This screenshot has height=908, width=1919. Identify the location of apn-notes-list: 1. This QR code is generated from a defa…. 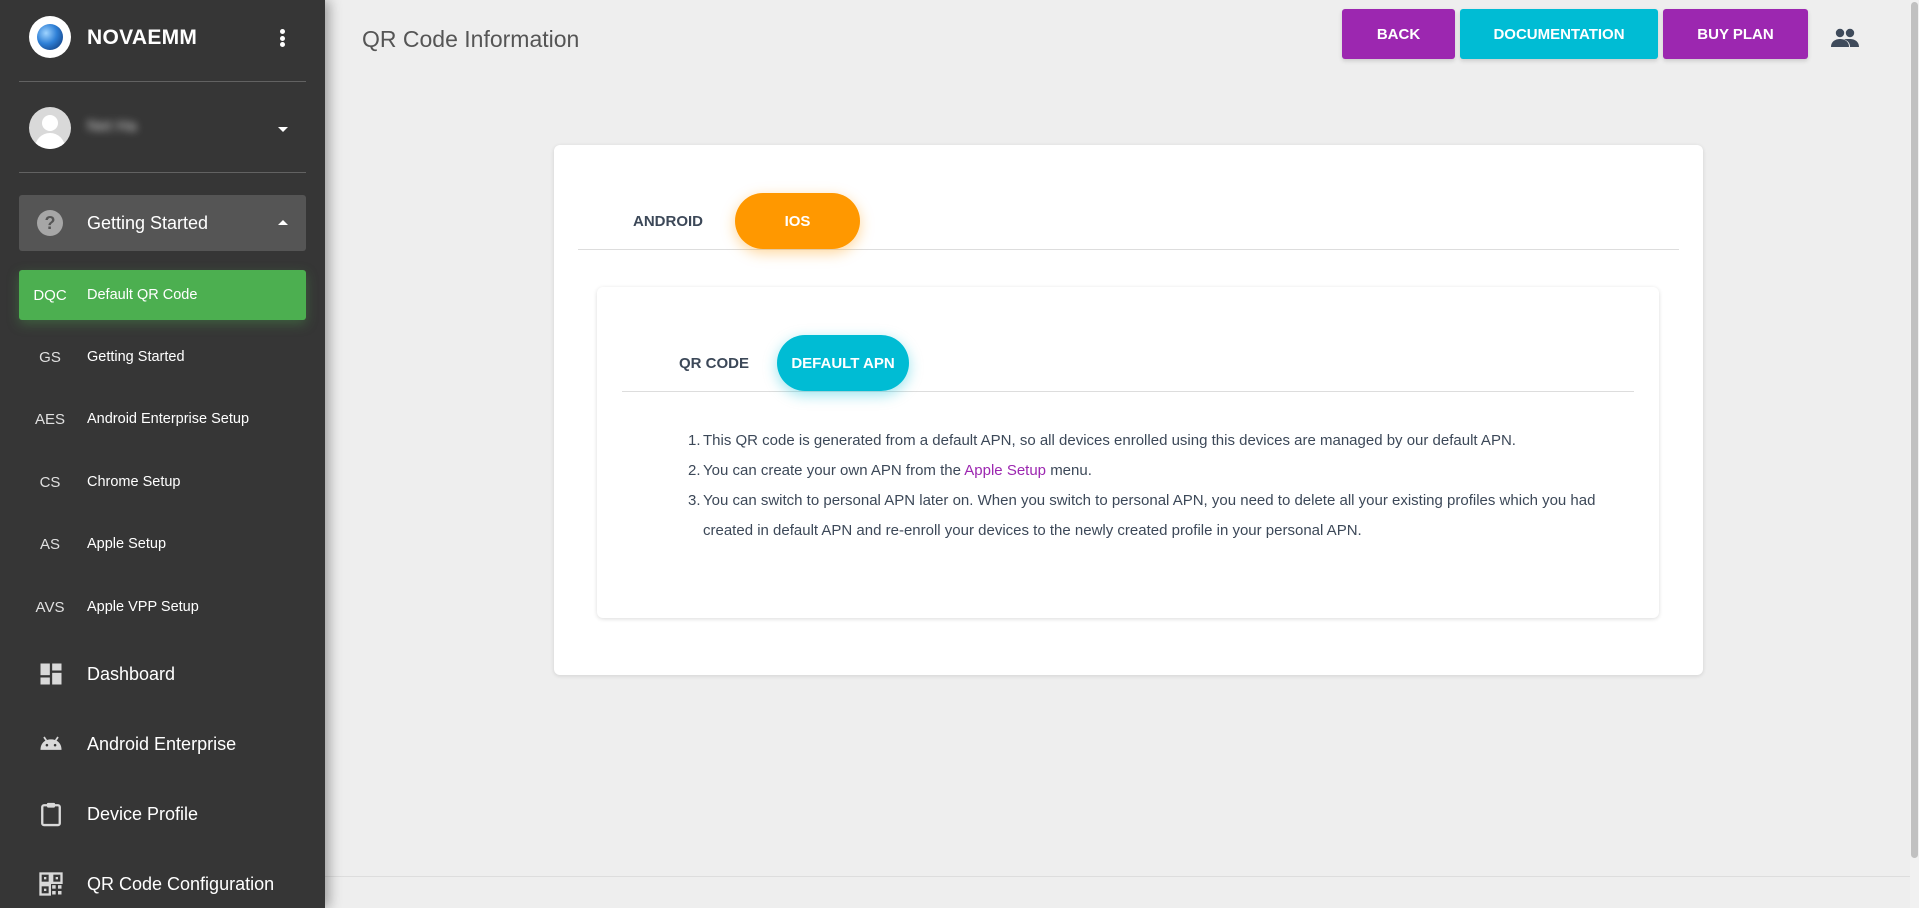
(1149, 486).